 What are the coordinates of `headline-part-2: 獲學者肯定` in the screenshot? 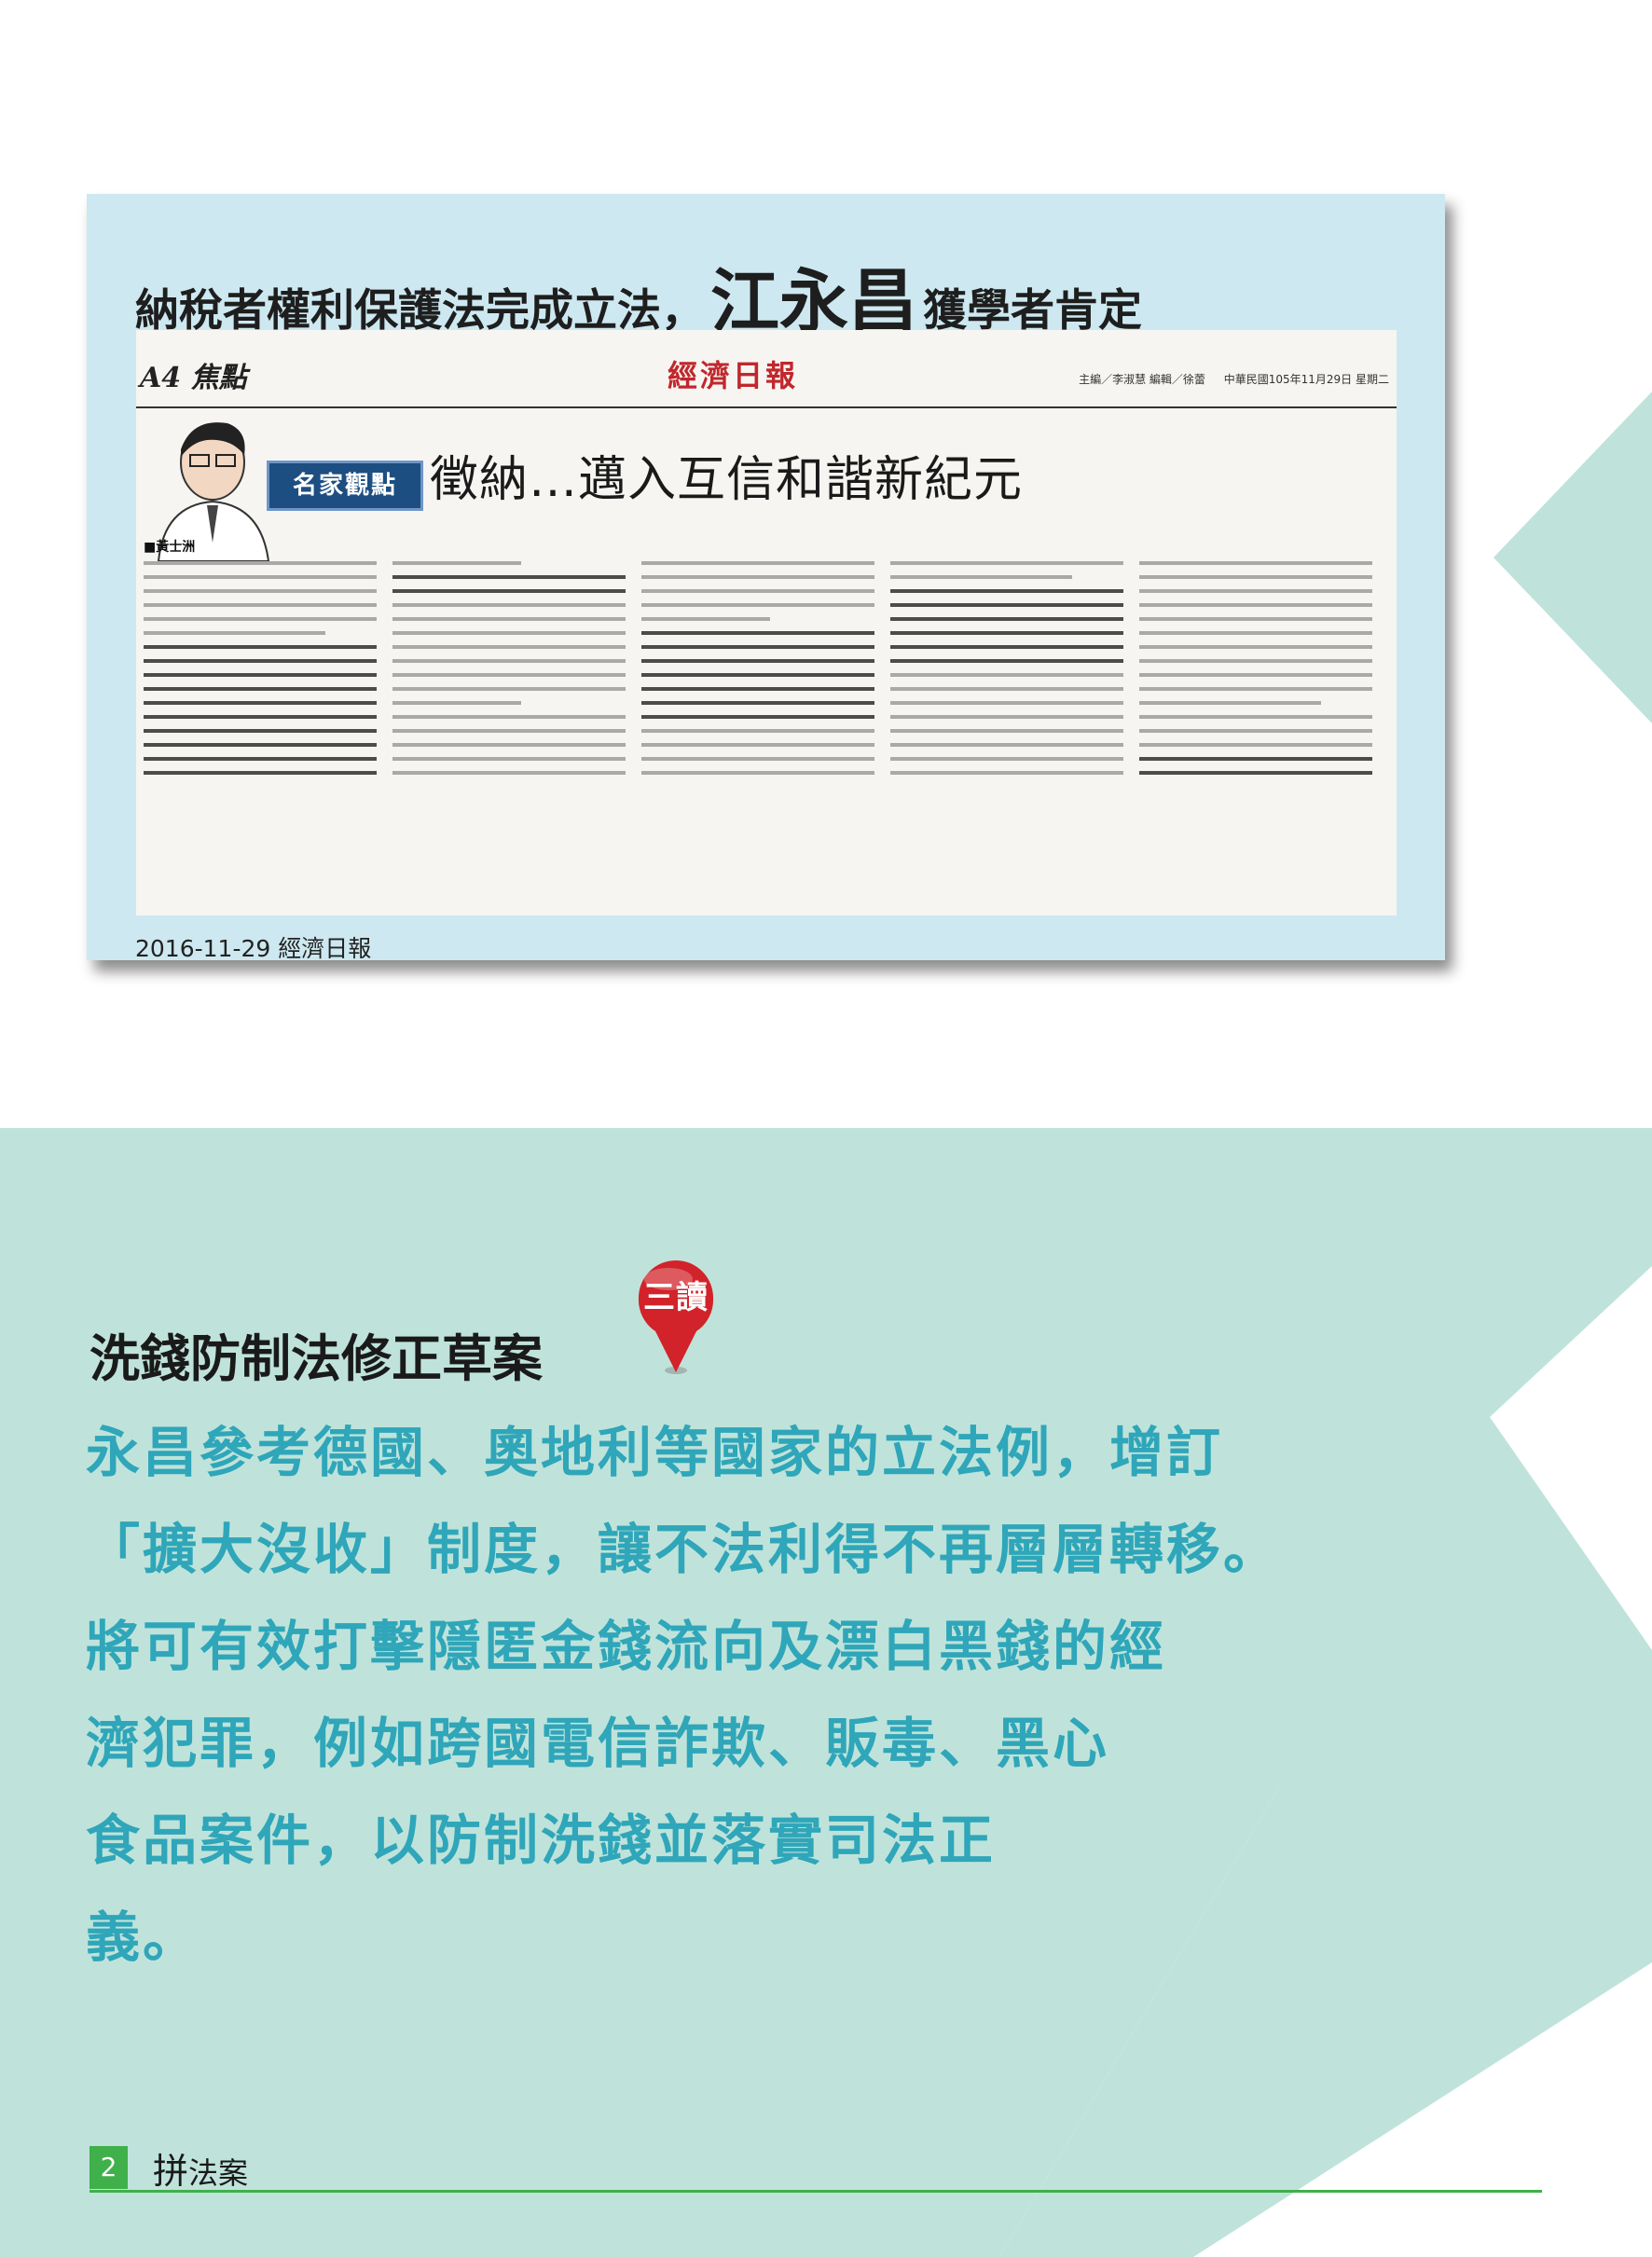 It's located at (1032, 311).